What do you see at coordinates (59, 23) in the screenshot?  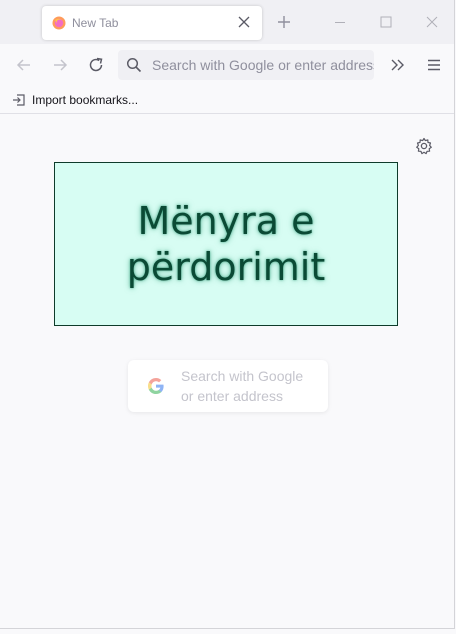 I see `firefox-icon` at bounding box center [59, 23].